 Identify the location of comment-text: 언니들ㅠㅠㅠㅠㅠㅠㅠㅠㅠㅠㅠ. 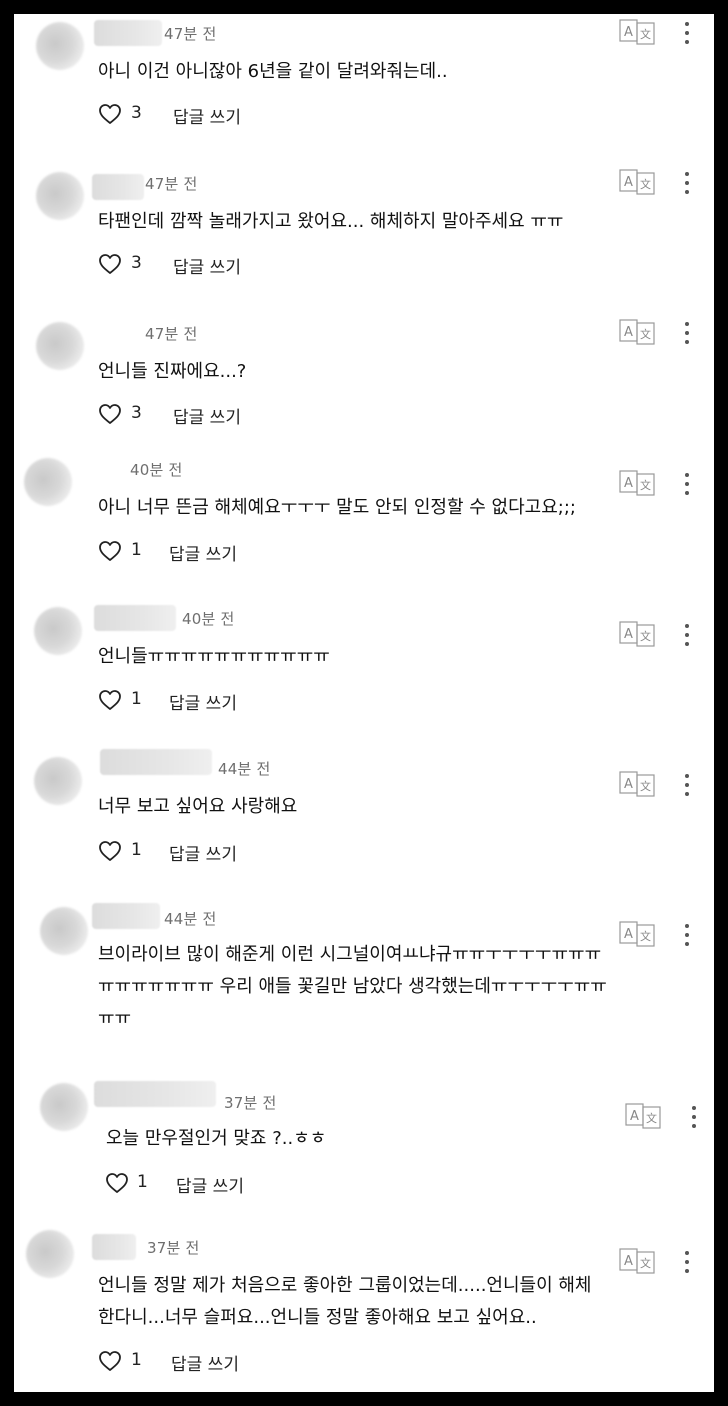
(214, 657).